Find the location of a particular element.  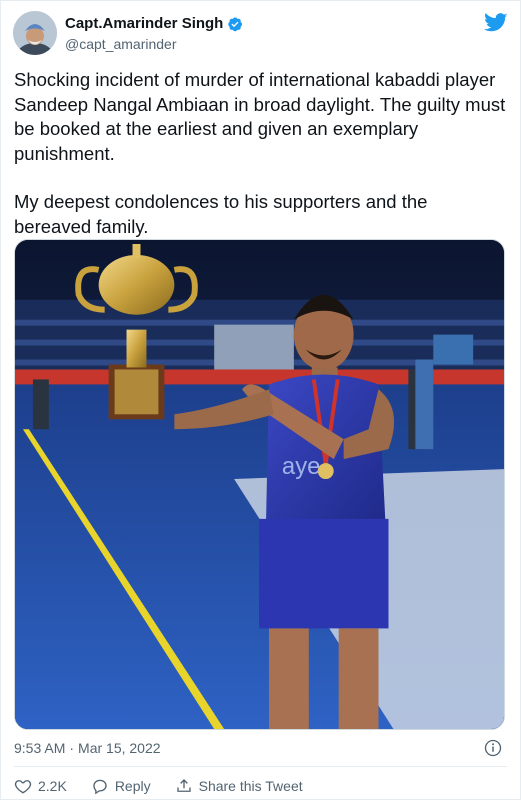

like-button: 2.2K is located at coordinates (40, 786).